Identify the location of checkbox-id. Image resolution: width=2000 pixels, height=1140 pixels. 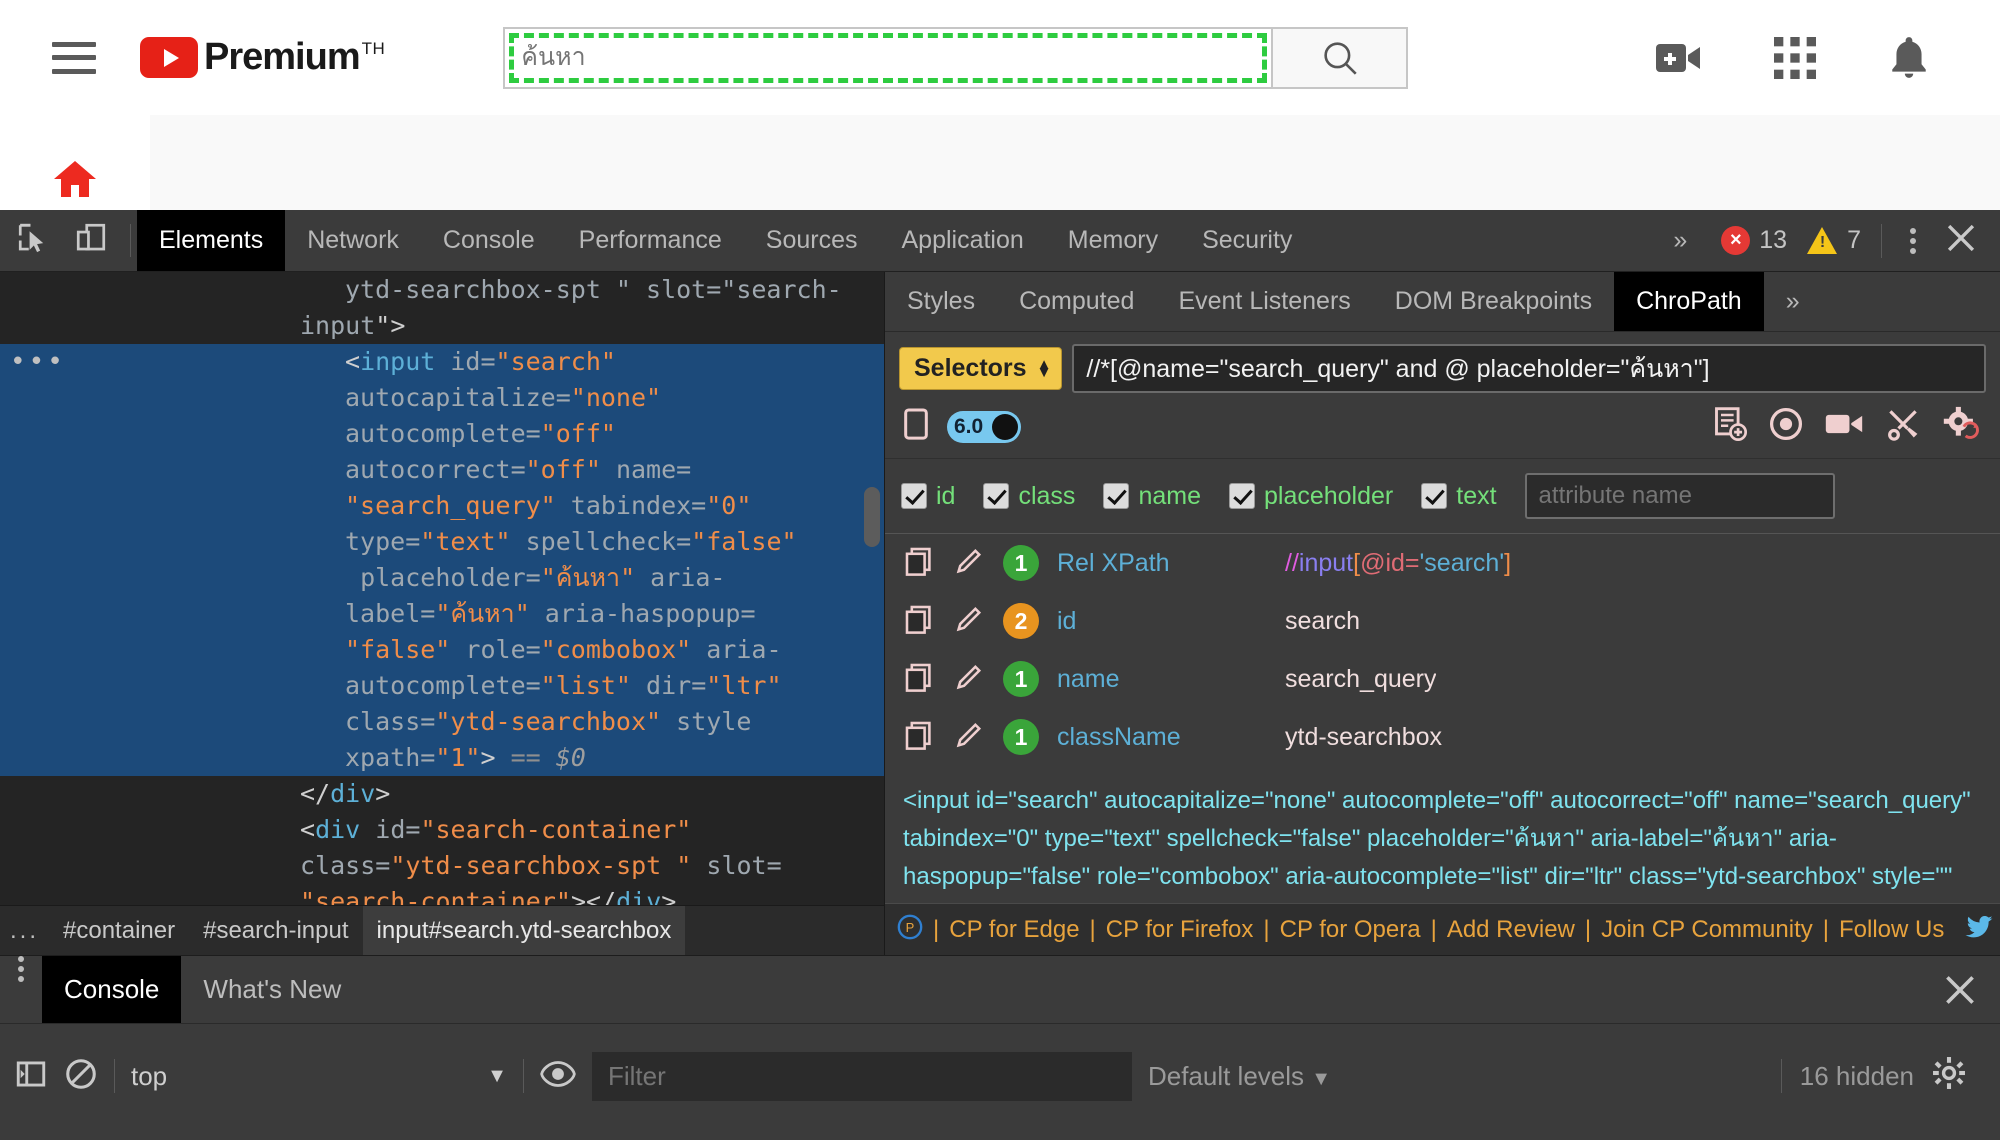
(914, 496).